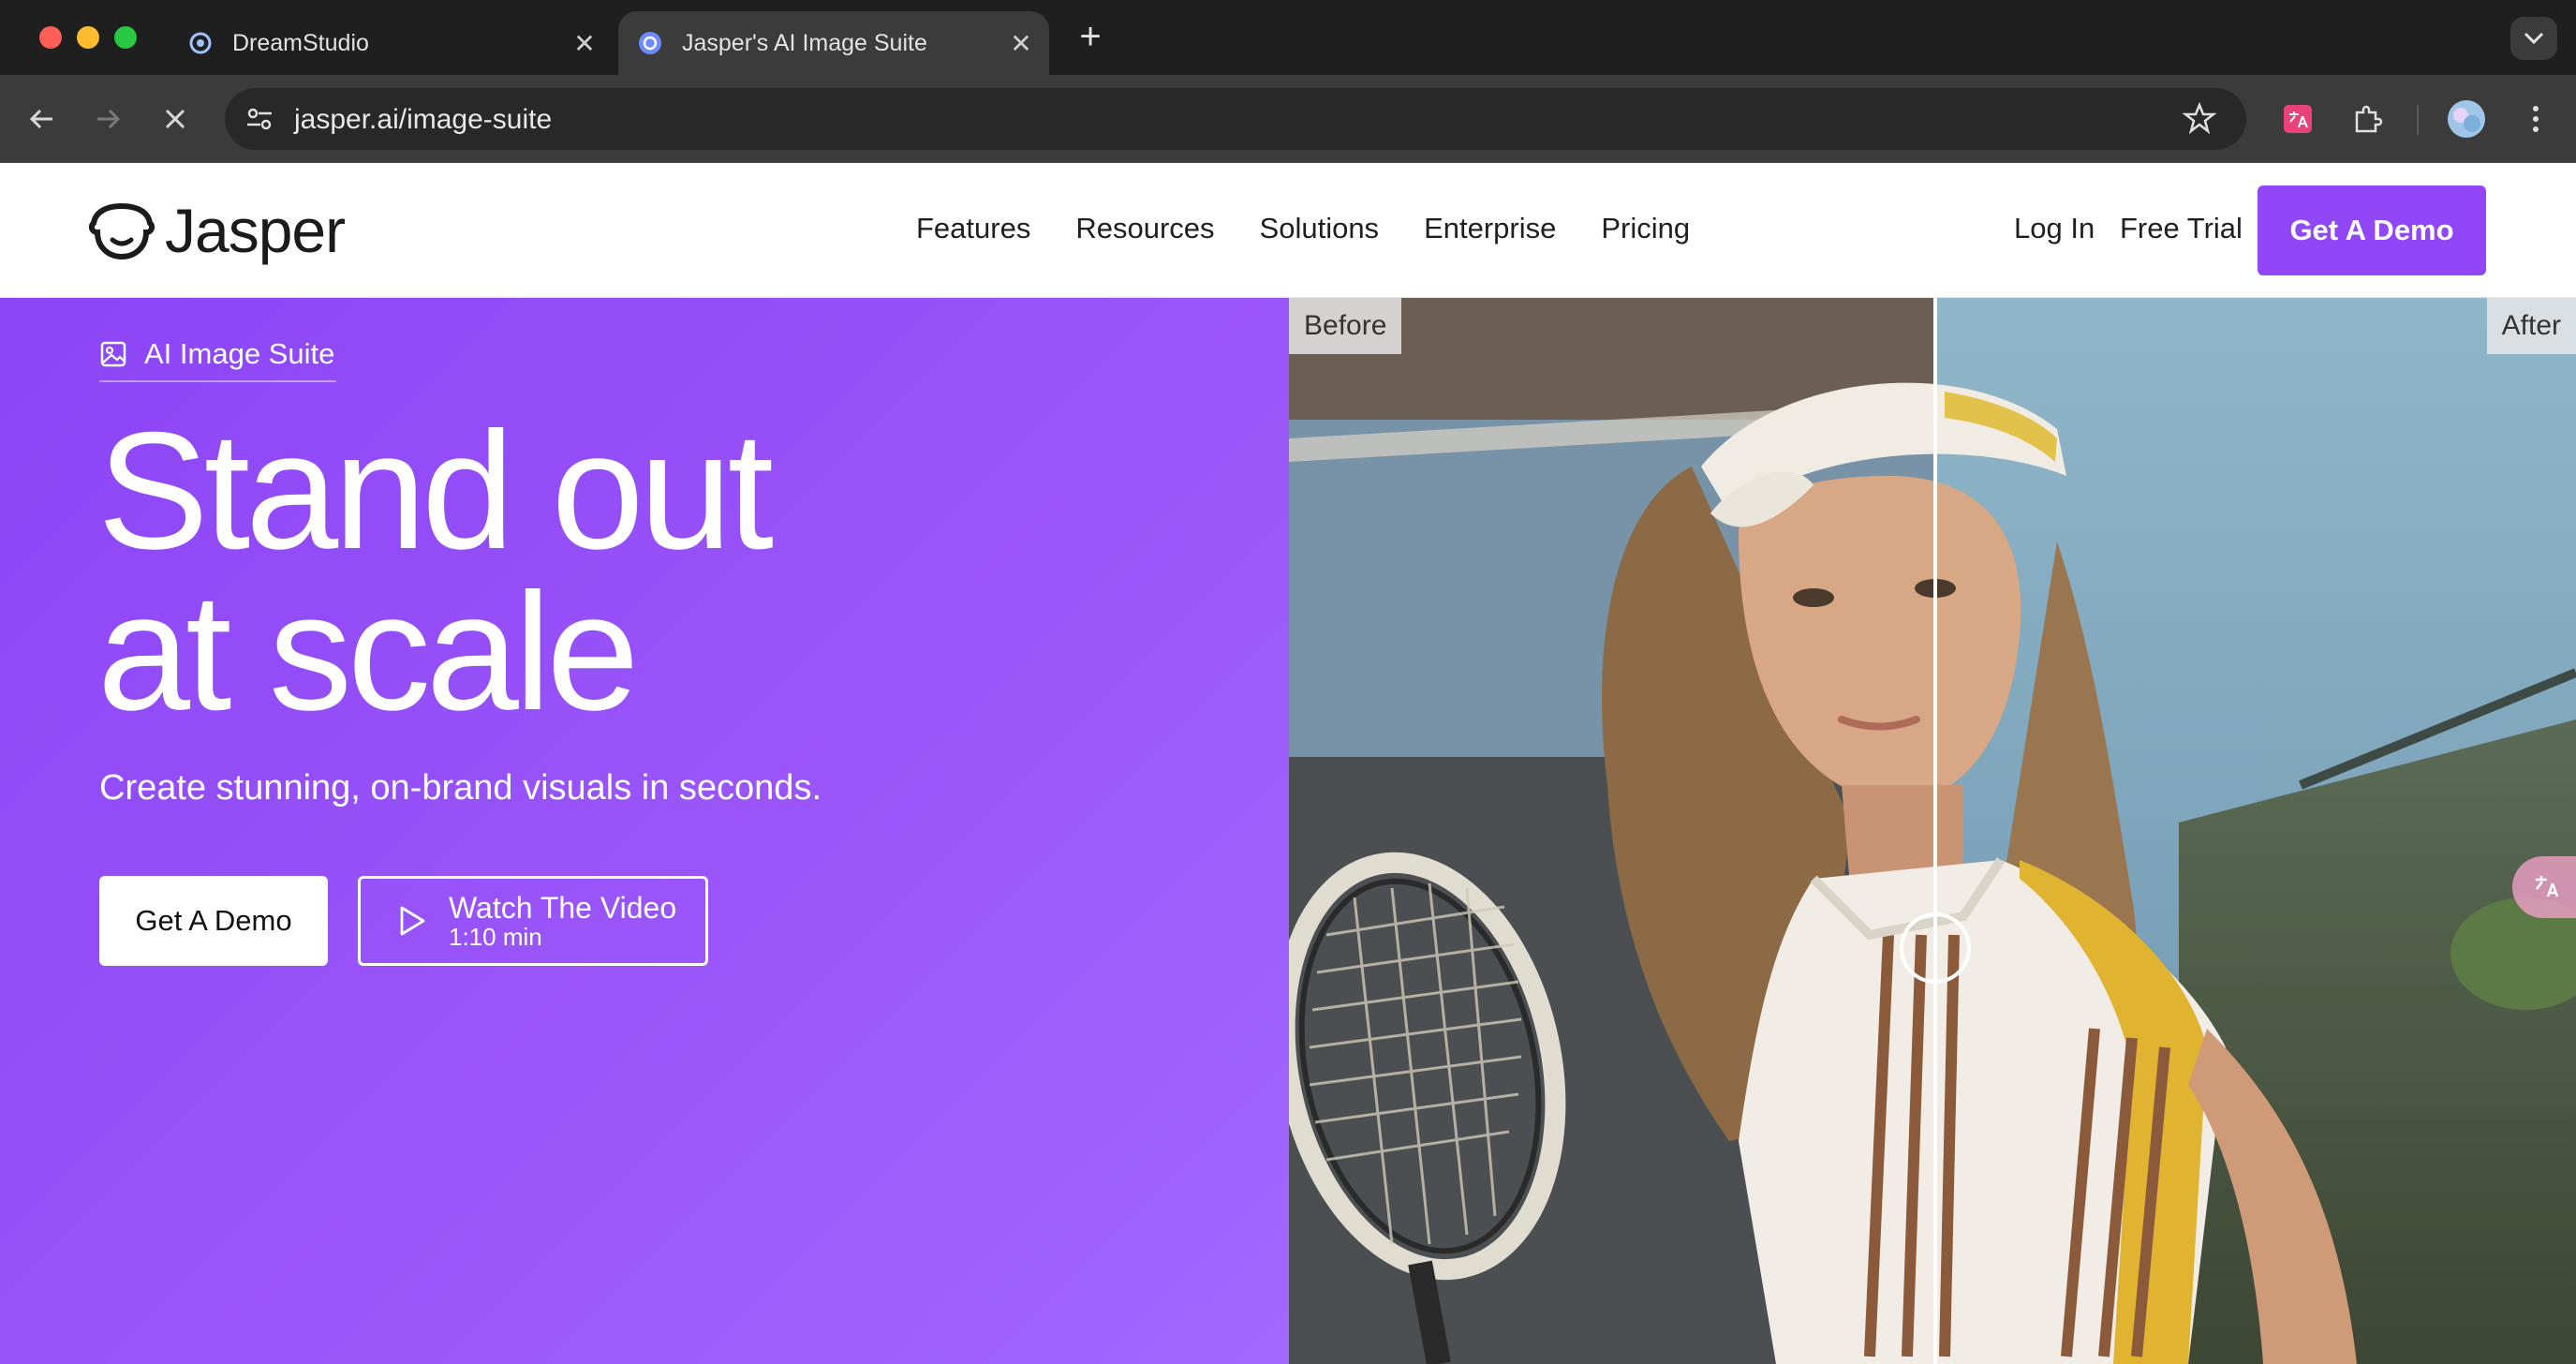 This screenshot has width=2576, height=1364. What do you see at coordinates (88, 37) in the screenshot?
I see `minimize-window-button` at bounding box center [88, 37].